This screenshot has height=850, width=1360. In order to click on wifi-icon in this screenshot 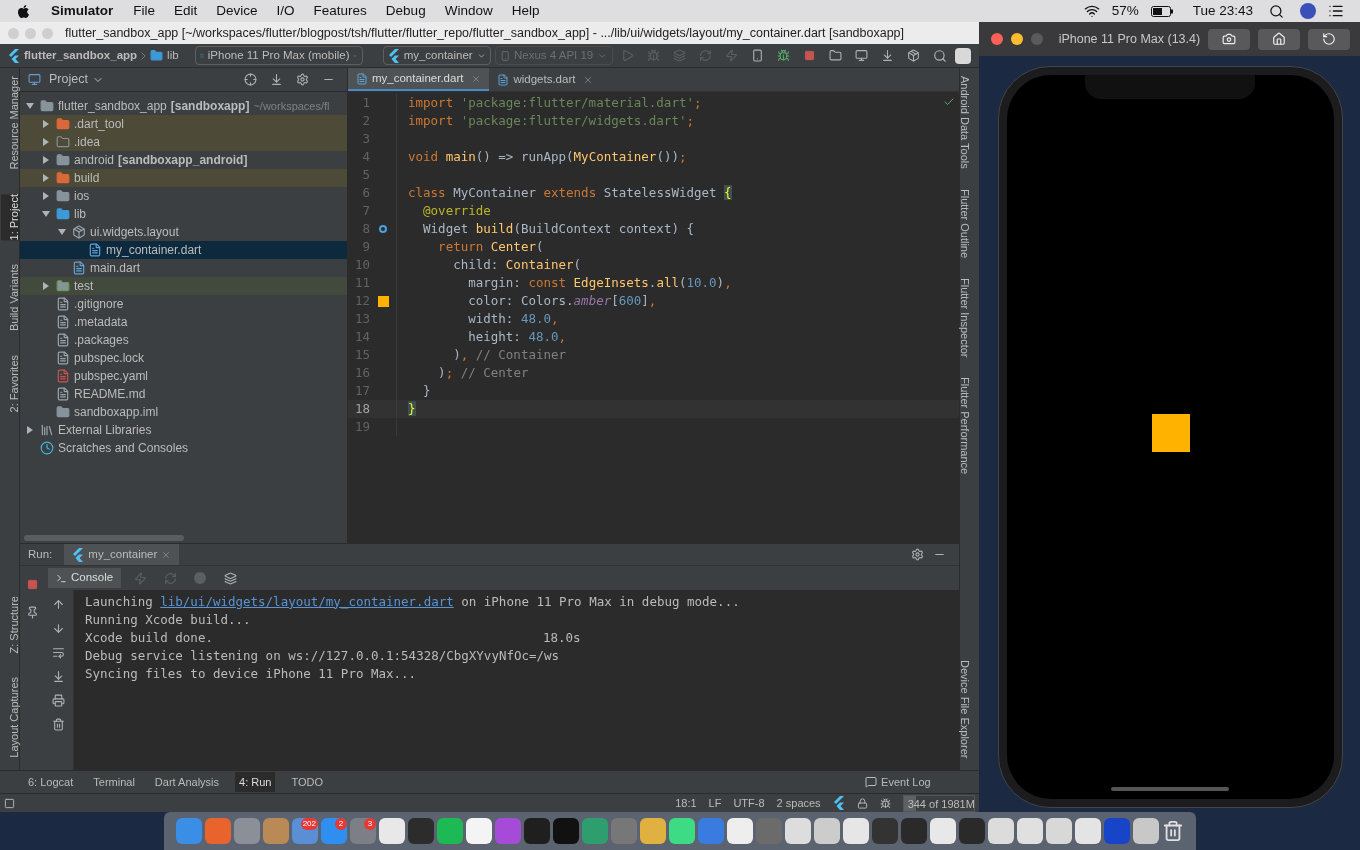, I will do `click(1091, 11)`.